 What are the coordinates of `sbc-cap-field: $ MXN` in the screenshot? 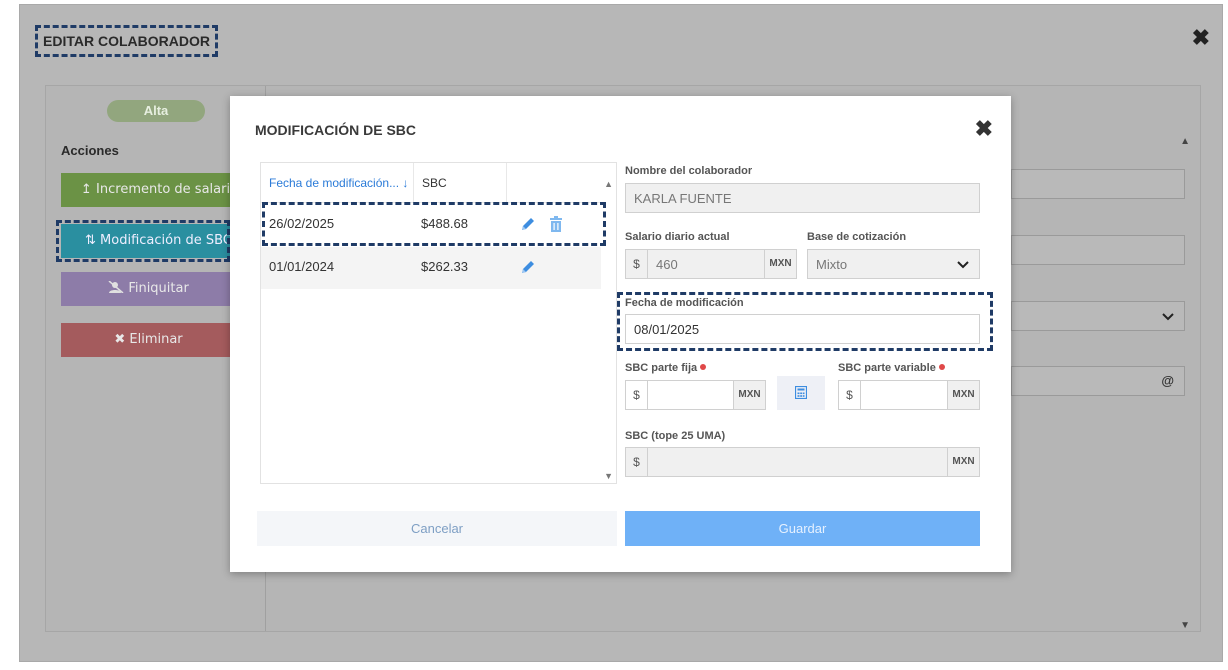 It's located at (802, 462).